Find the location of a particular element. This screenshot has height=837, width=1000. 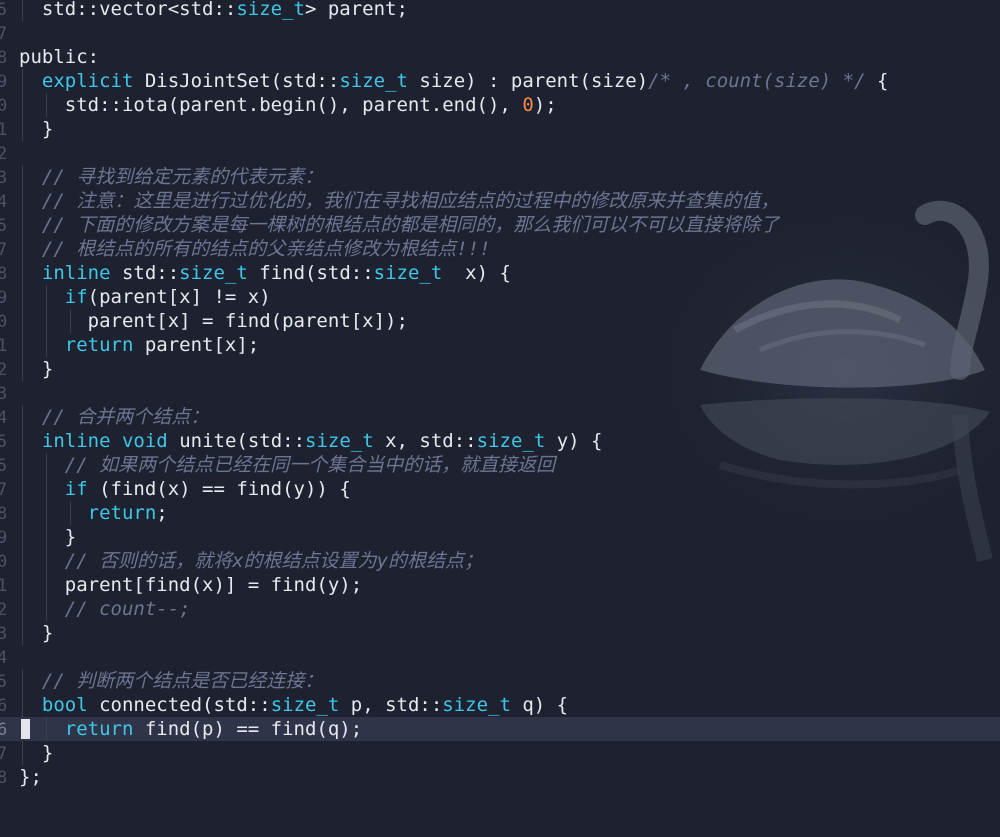

code-line: return parent[x]; is located at coordinates (500, 345).